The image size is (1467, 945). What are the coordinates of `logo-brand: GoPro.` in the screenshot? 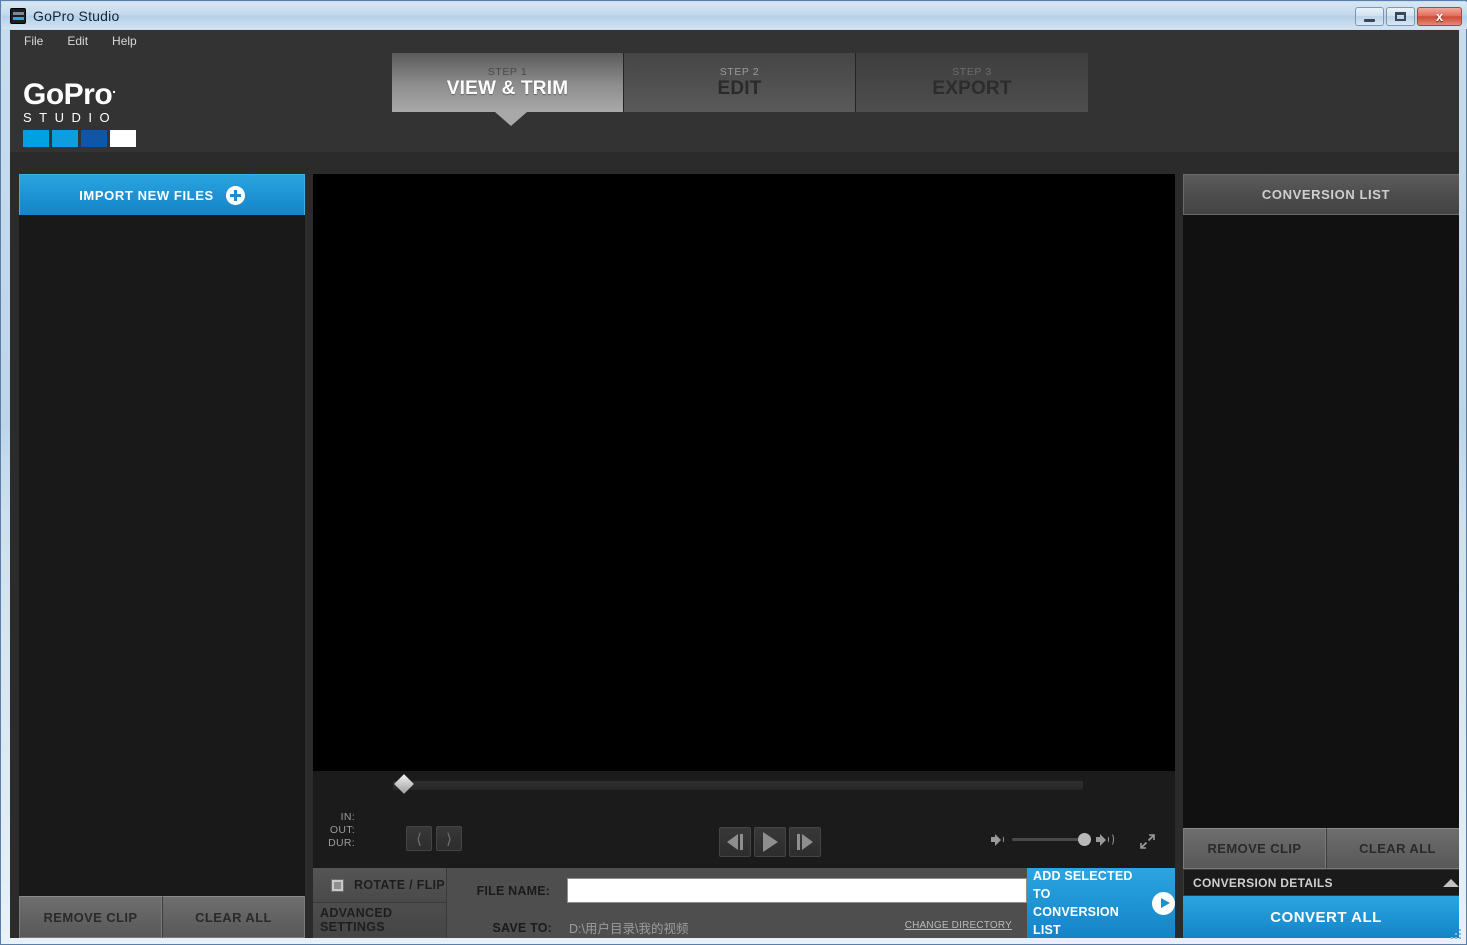 It's located at (85, 91).